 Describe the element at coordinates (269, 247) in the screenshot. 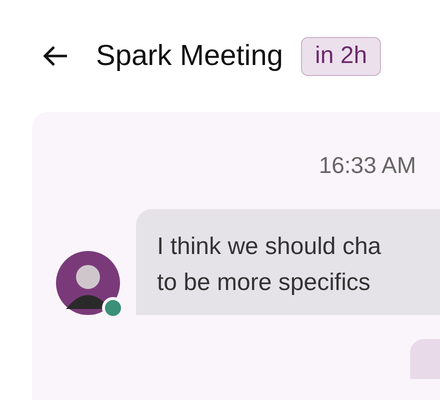

I see `message-text: I think we should cha` at that location.